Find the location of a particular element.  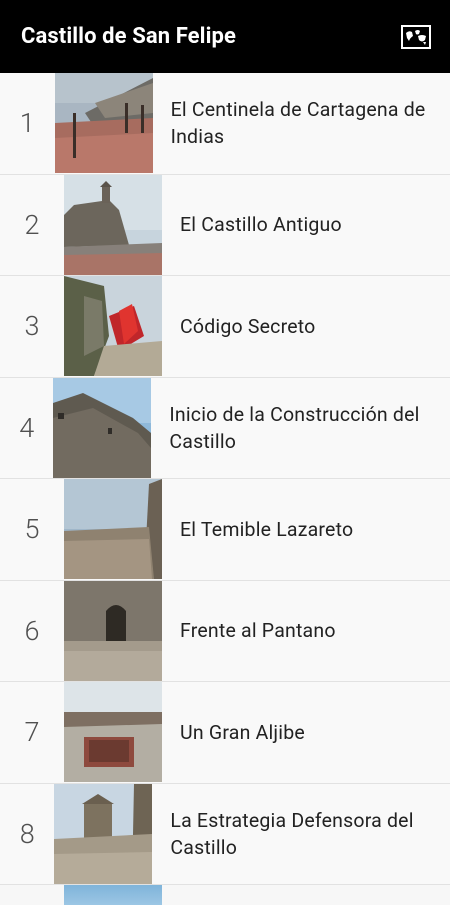

item-title: El Castillo Antiguo is located at coordinates (261, 225).